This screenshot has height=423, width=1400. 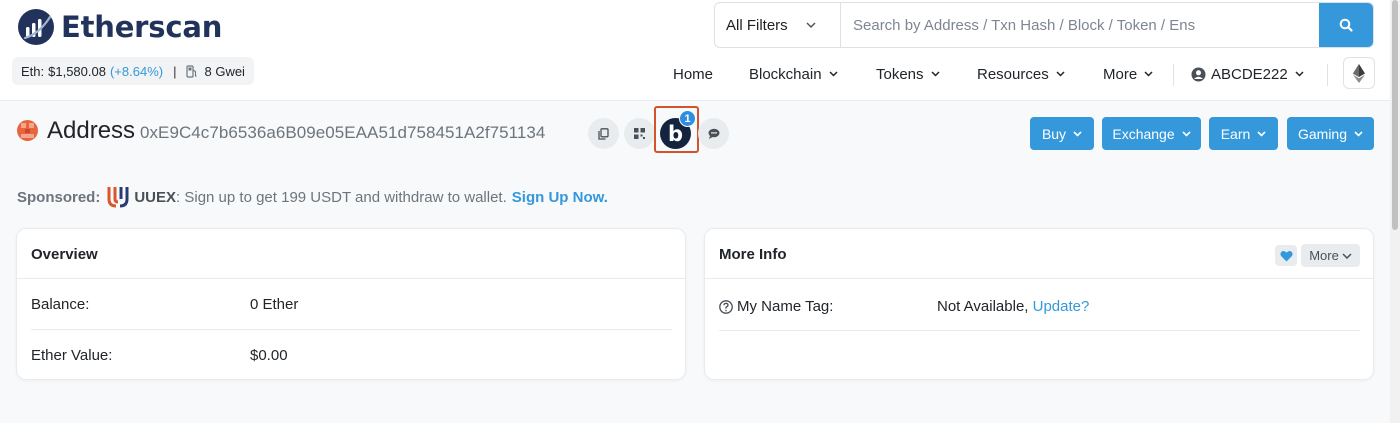 I want to click on buy-button: Buy, so click(x=1062, y=133).